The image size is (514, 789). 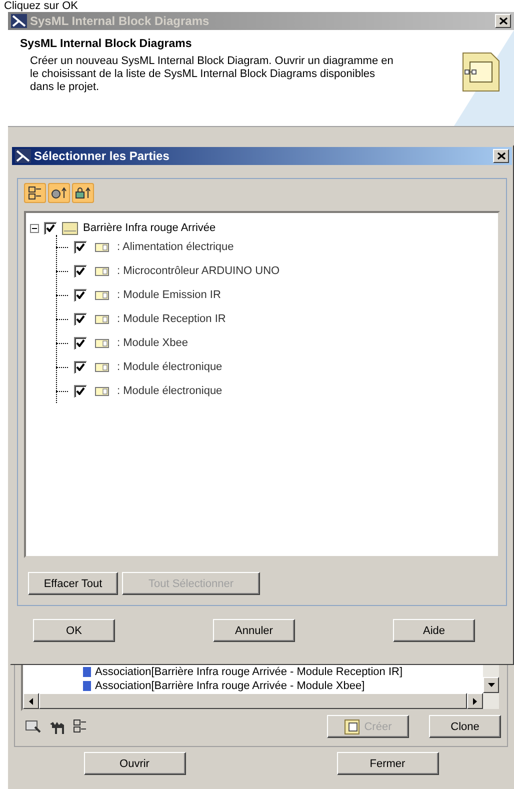 What do you see at coordinates (283, 686) in the screenshot?
I see `list-row: Association[Barrière Infra rouge Arrivée - Module Xbee]` at bounding box center [283, 686].